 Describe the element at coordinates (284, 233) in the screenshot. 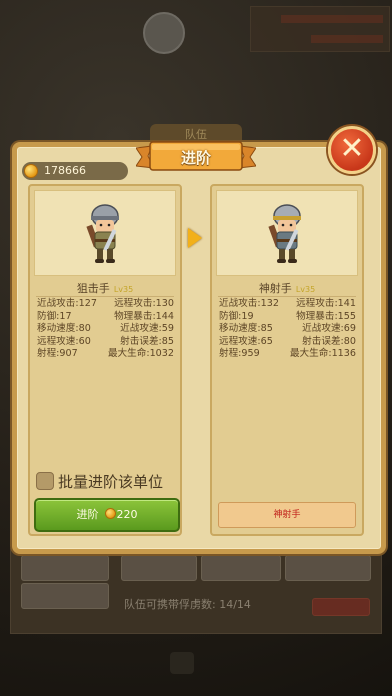

I see `marksman-soldier-icon` at that location.